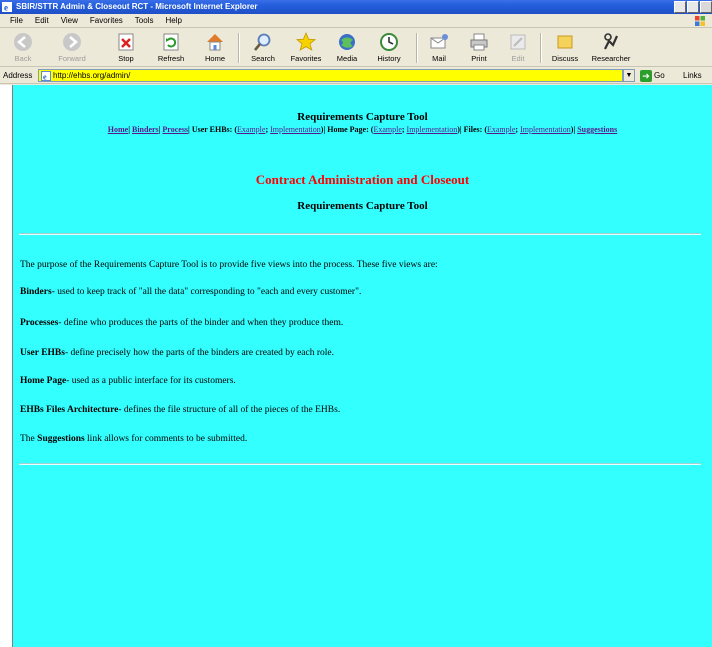 This screenshot has width=712, height=647. Describe the element at coordinates (473, 129) in the screenshot. I see `nav-files-label: Files:` at that location.